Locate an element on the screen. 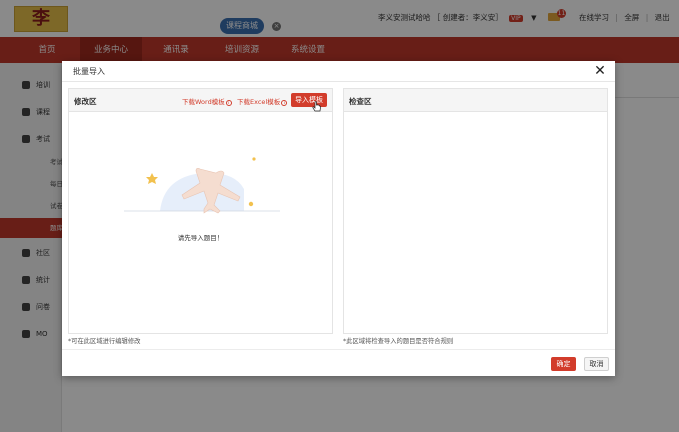 This screenshot has width=679, height=432. download-word-template-link: 下载Word模板 i is located at coordinates (207, 101).